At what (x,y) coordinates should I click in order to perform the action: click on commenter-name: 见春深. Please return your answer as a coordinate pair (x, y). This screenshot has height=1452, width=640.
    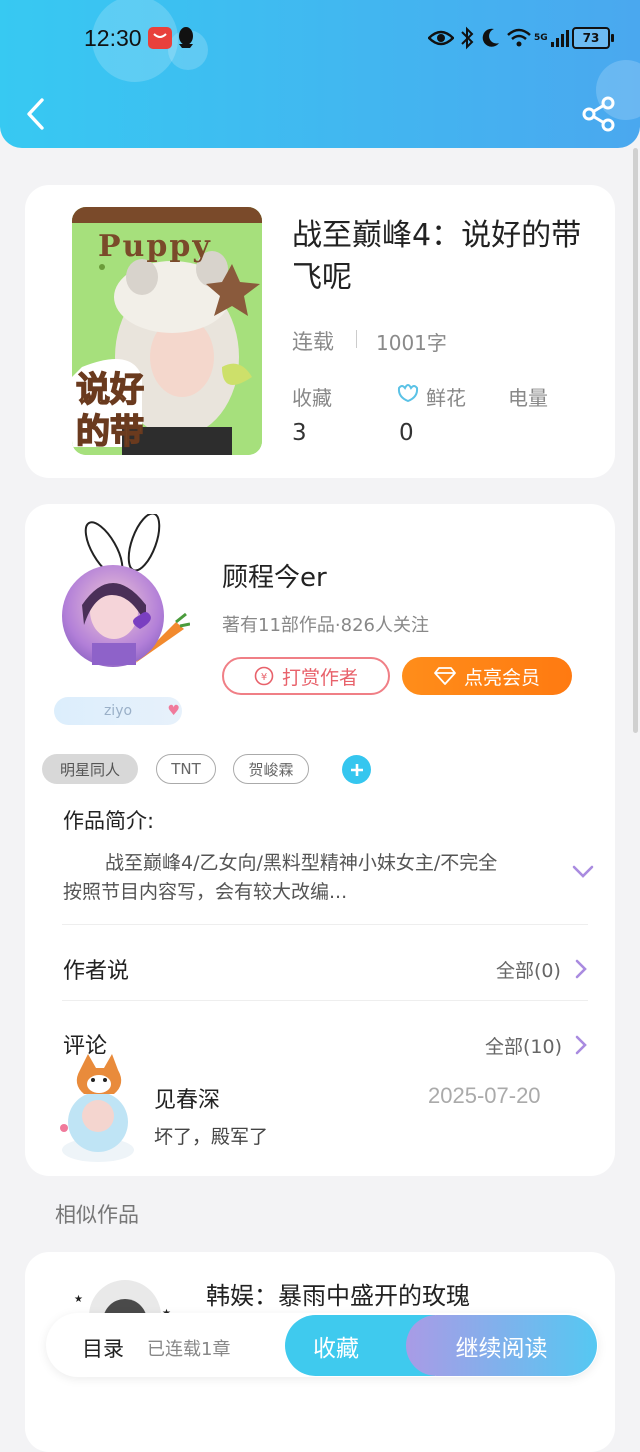
    Looking at the image, I should click on (187, 1100).